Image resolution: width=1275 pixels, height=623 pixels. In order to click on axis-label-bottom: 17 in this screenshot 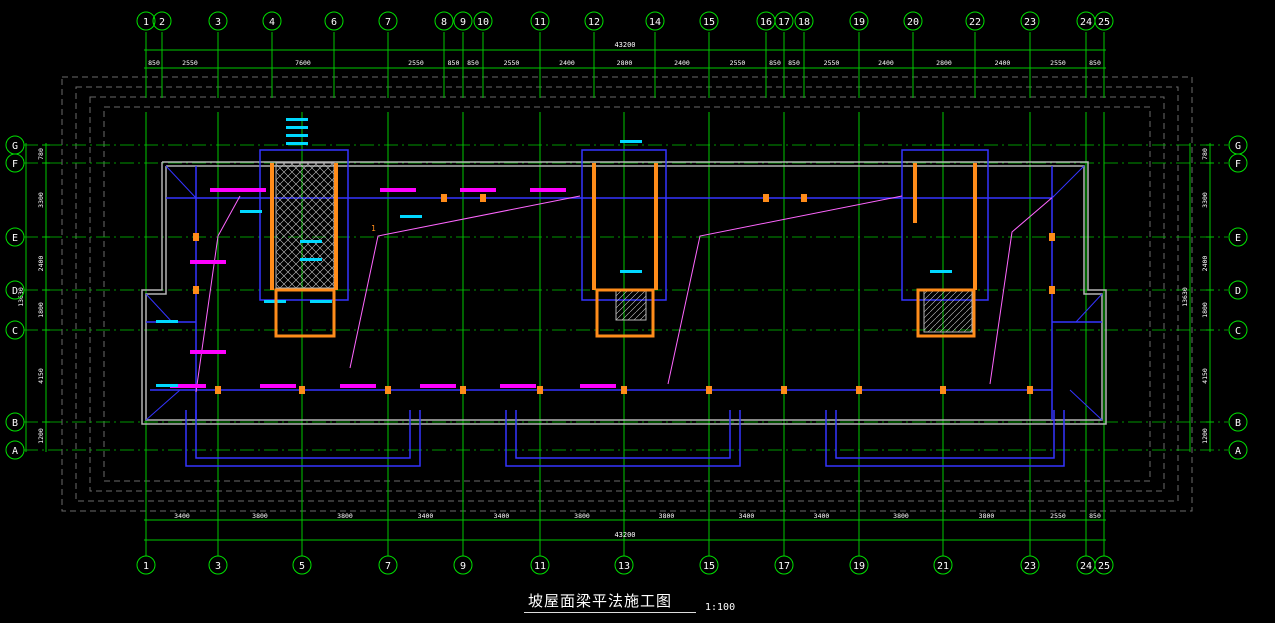, I will do `click(784, 566)`.